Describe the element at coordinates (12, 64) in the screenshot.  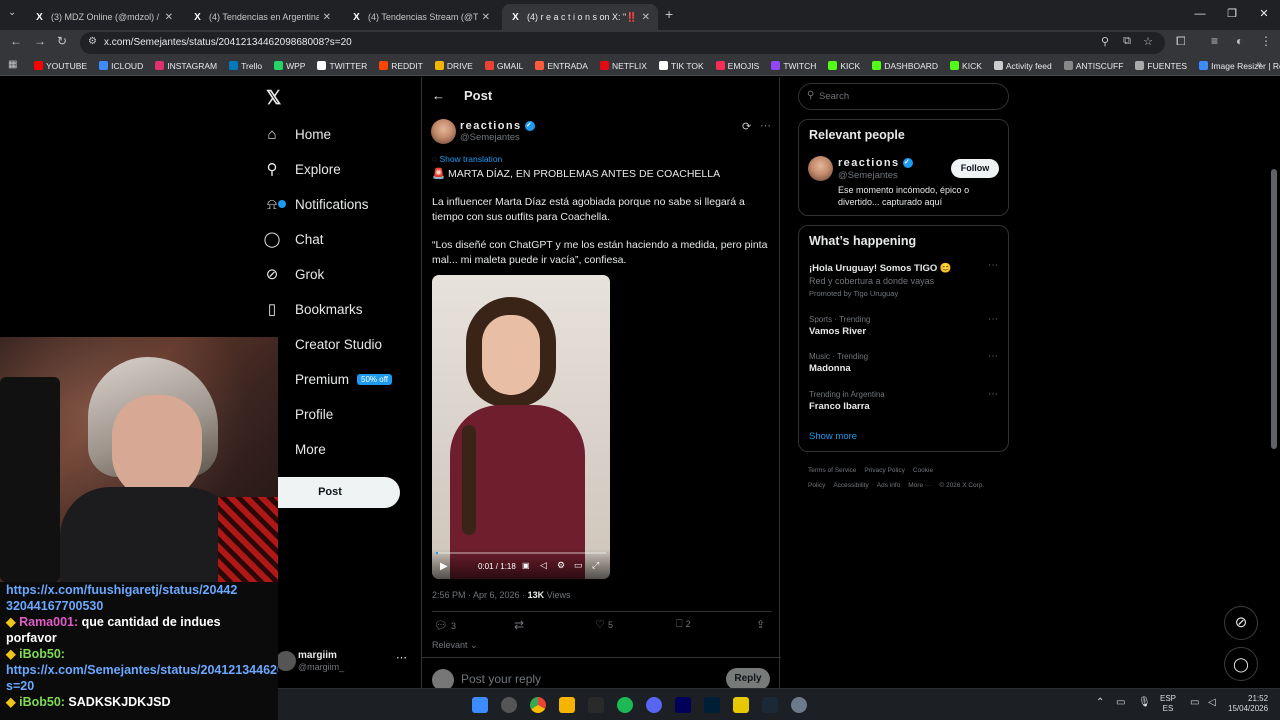
I see `apps-icon: ▦` at that location.